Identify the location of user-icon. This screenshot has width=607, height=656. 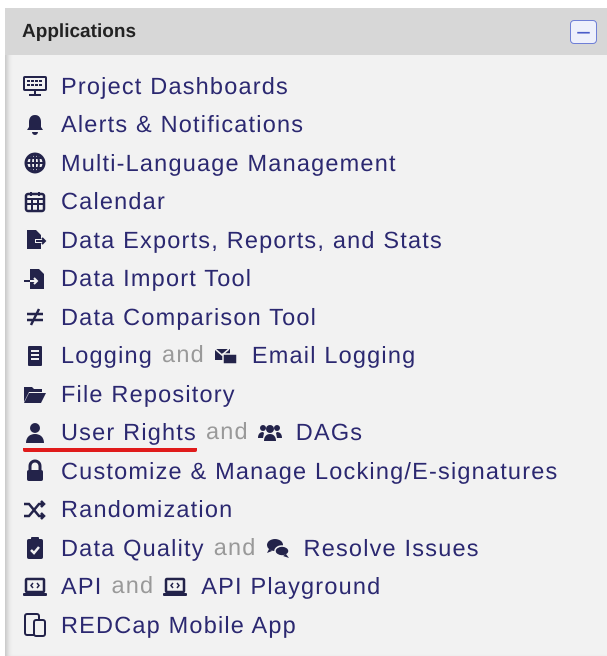
(35, 432).